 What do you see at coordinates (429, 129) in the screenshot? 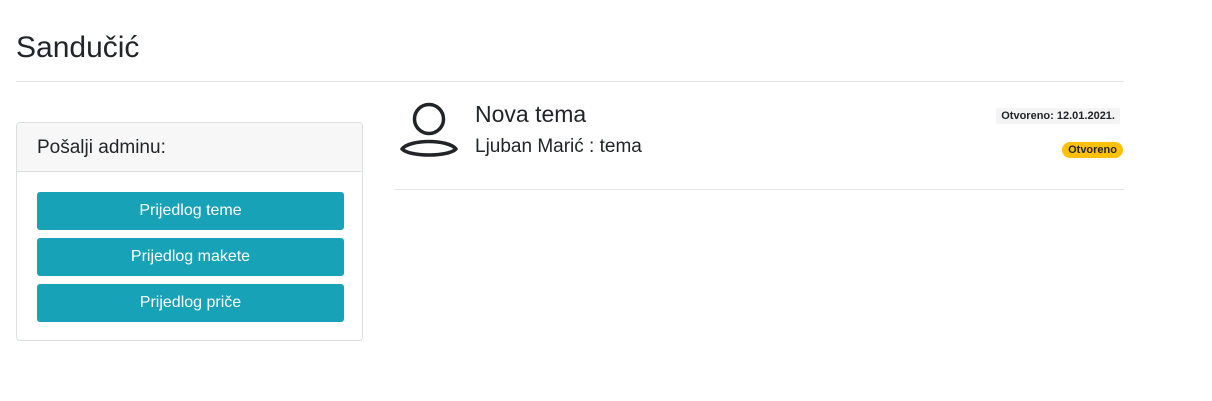
I see `user-icon` at bounding box center [429, 129].